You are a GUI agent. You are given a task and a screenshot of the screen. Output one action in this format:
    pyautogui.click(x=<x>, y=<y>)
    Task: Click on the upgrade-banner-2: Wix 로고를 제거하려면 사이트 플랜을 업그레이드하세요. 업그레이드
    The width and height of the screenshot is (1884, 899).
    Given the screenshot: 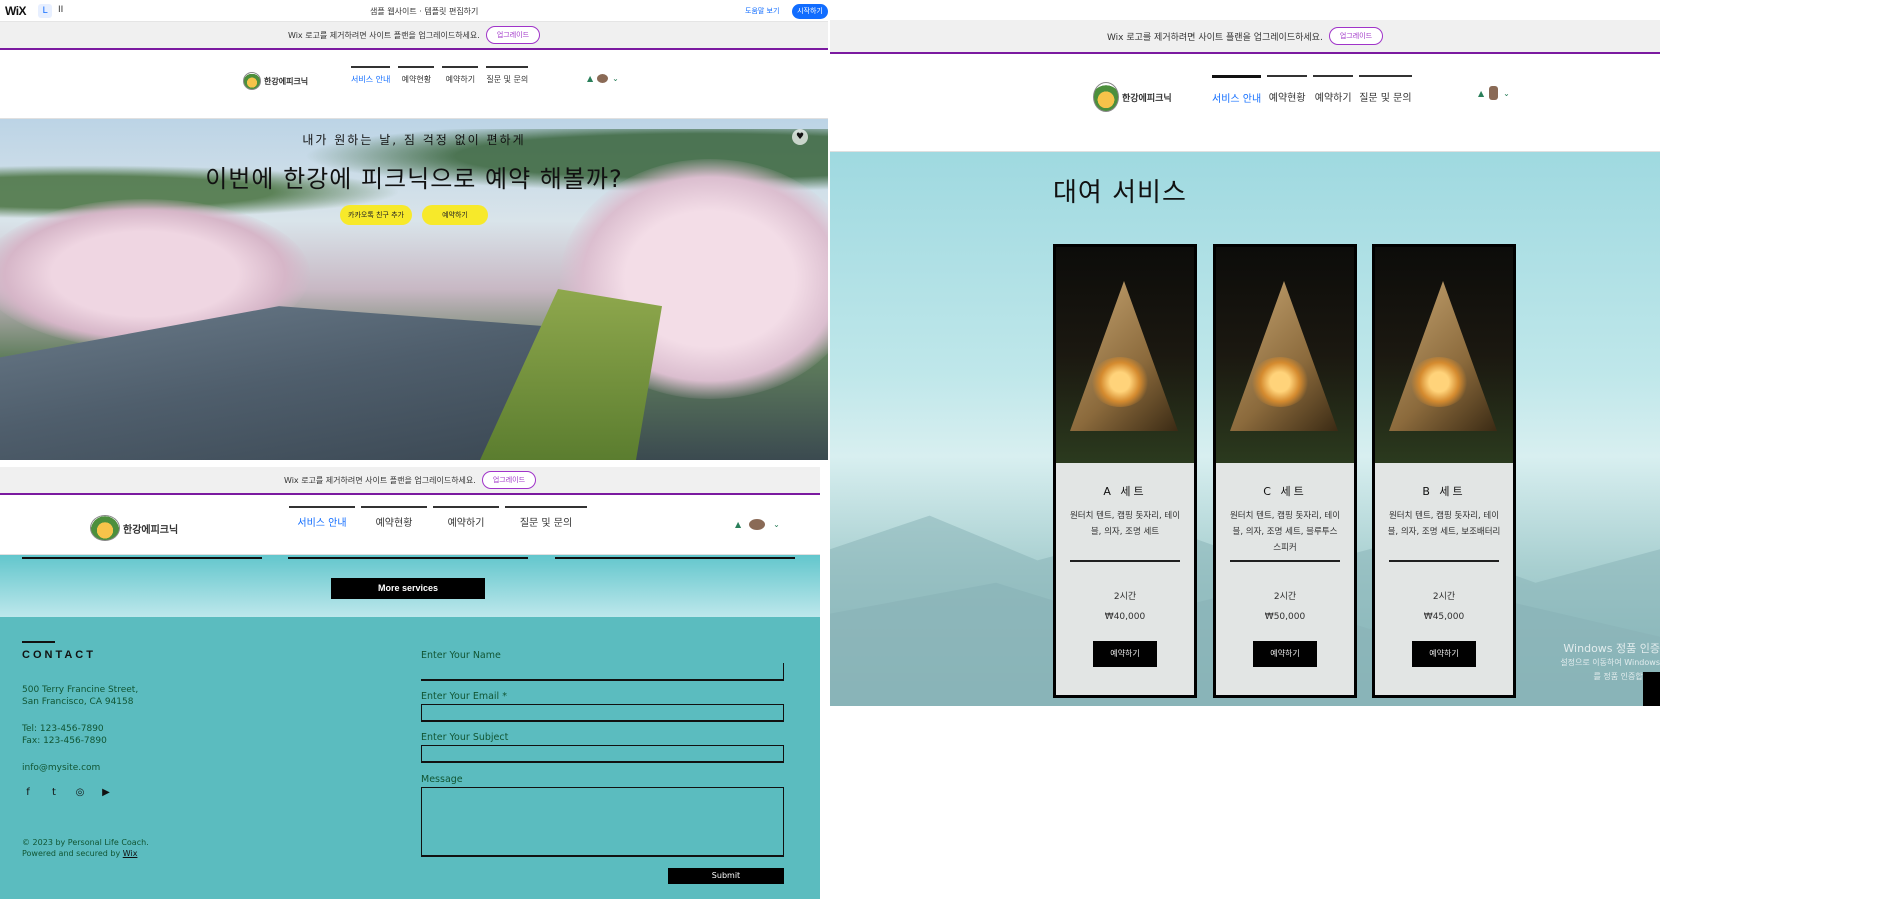 What is the action you would take?
    pyautogui.click(x=410, y=481)
    